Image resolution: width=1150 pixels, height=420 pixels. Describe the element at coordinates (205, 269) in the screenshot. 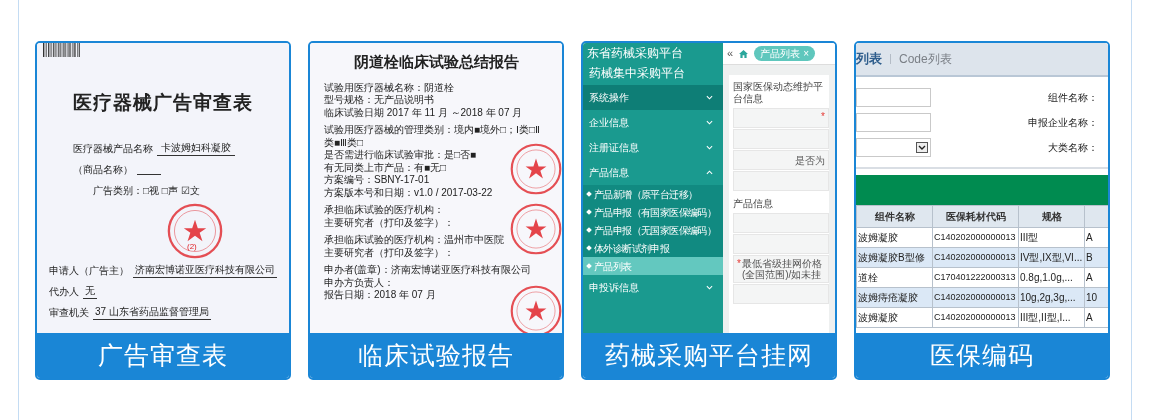

I see `field-value: 济南宏博诺亚医疗科技有限公司` at that location.